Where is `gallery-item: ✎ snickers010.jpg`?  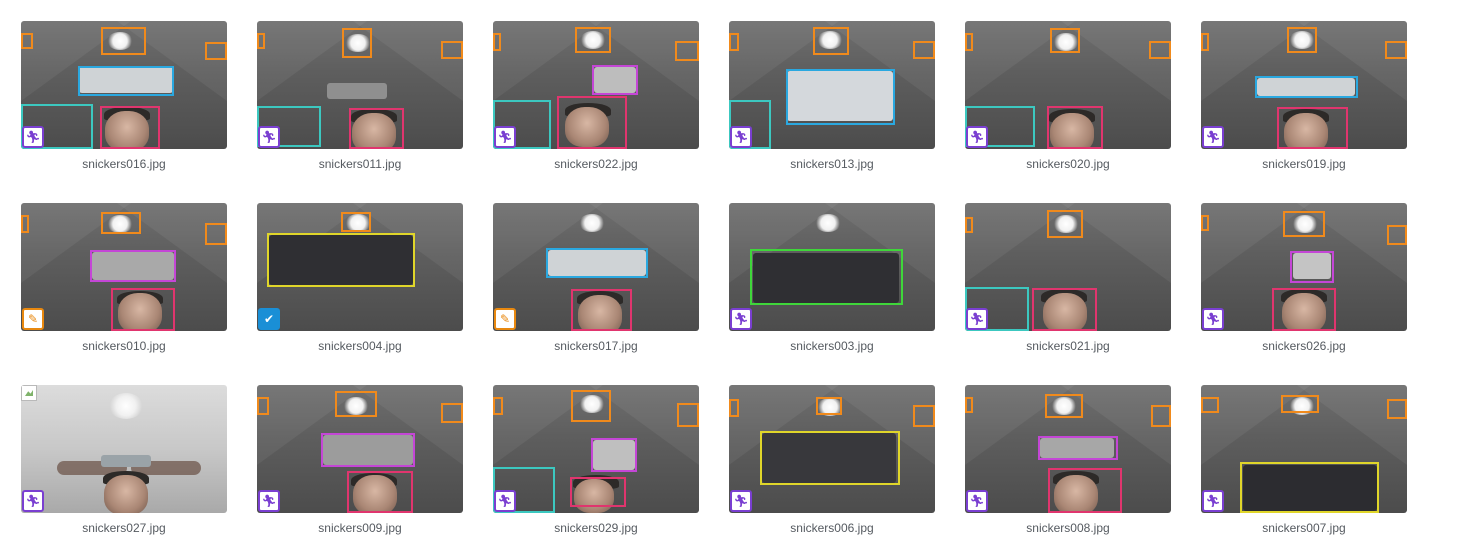
gallery-item: ✎ snickers010.jpg is located at coordinates (124, 278).